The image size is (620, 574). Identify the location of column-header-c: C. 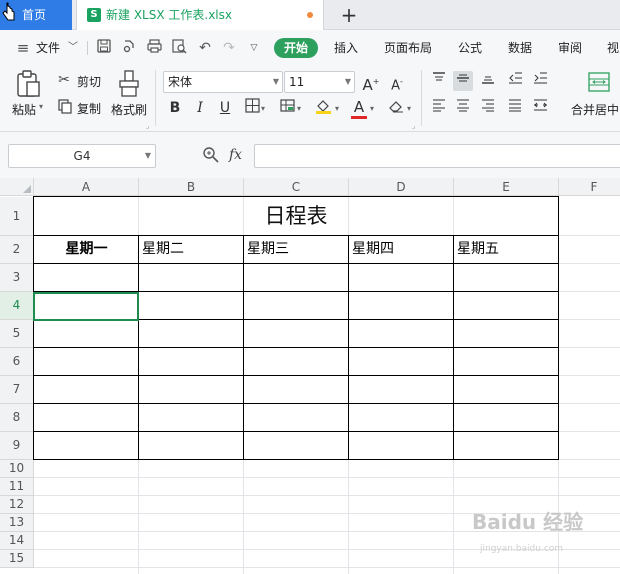
(296, 187).